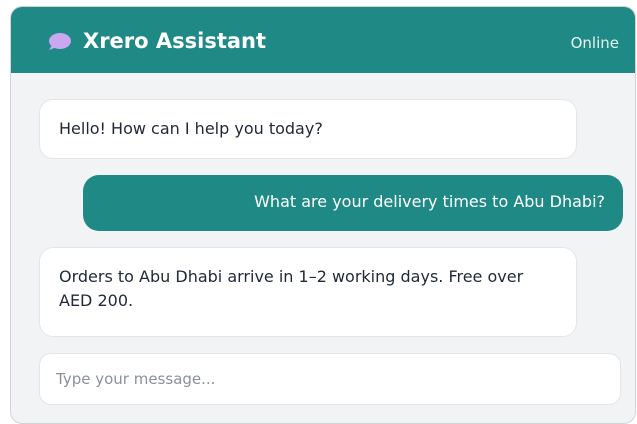 The width and height of the screenshot is (637, 424). I want to click on bot-message: Hello! How can I help you today?, so click(308, 129).